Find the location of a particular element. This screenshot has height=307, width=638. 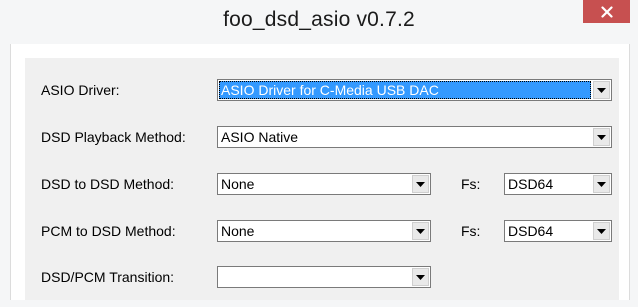

close-icon is located at coordinates (606, 11).